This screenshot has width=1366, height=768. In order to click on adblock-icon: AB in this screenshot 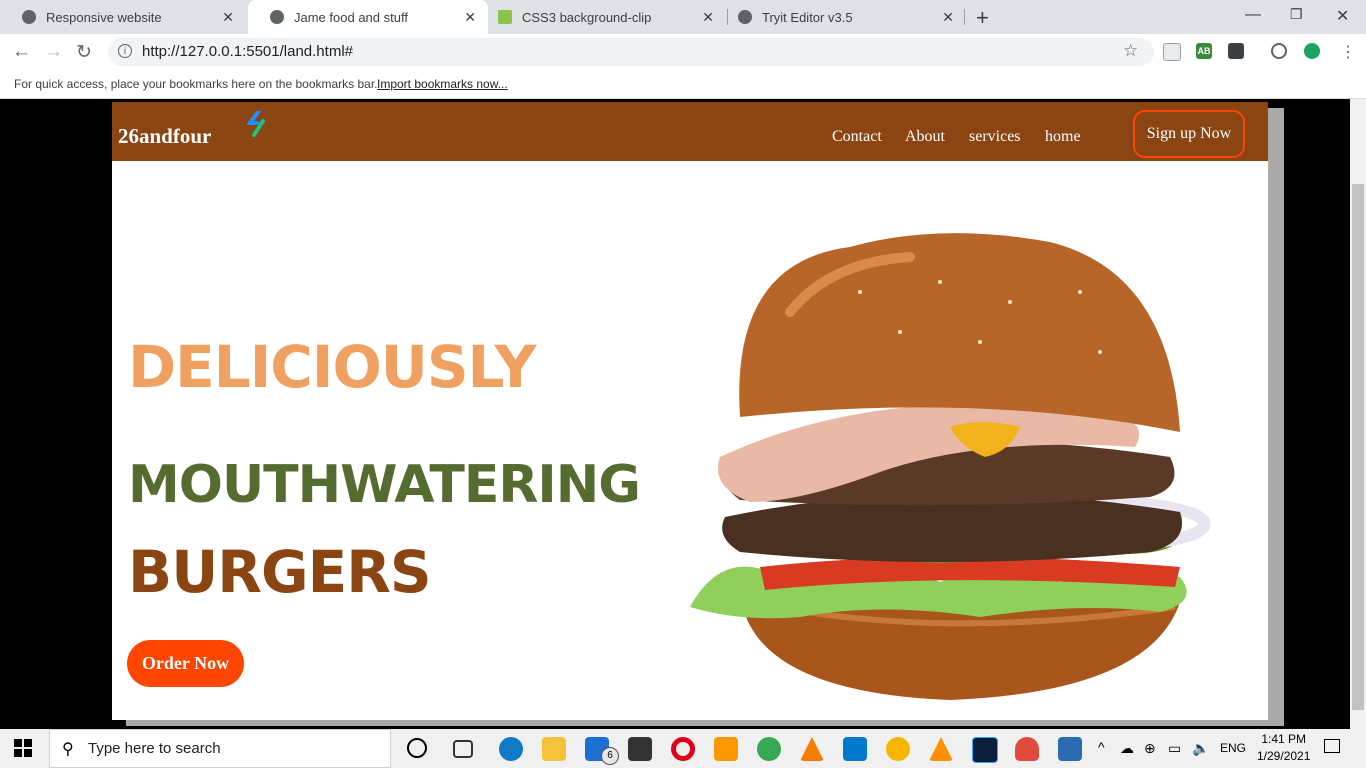, I will do `click(1204, 51)`.